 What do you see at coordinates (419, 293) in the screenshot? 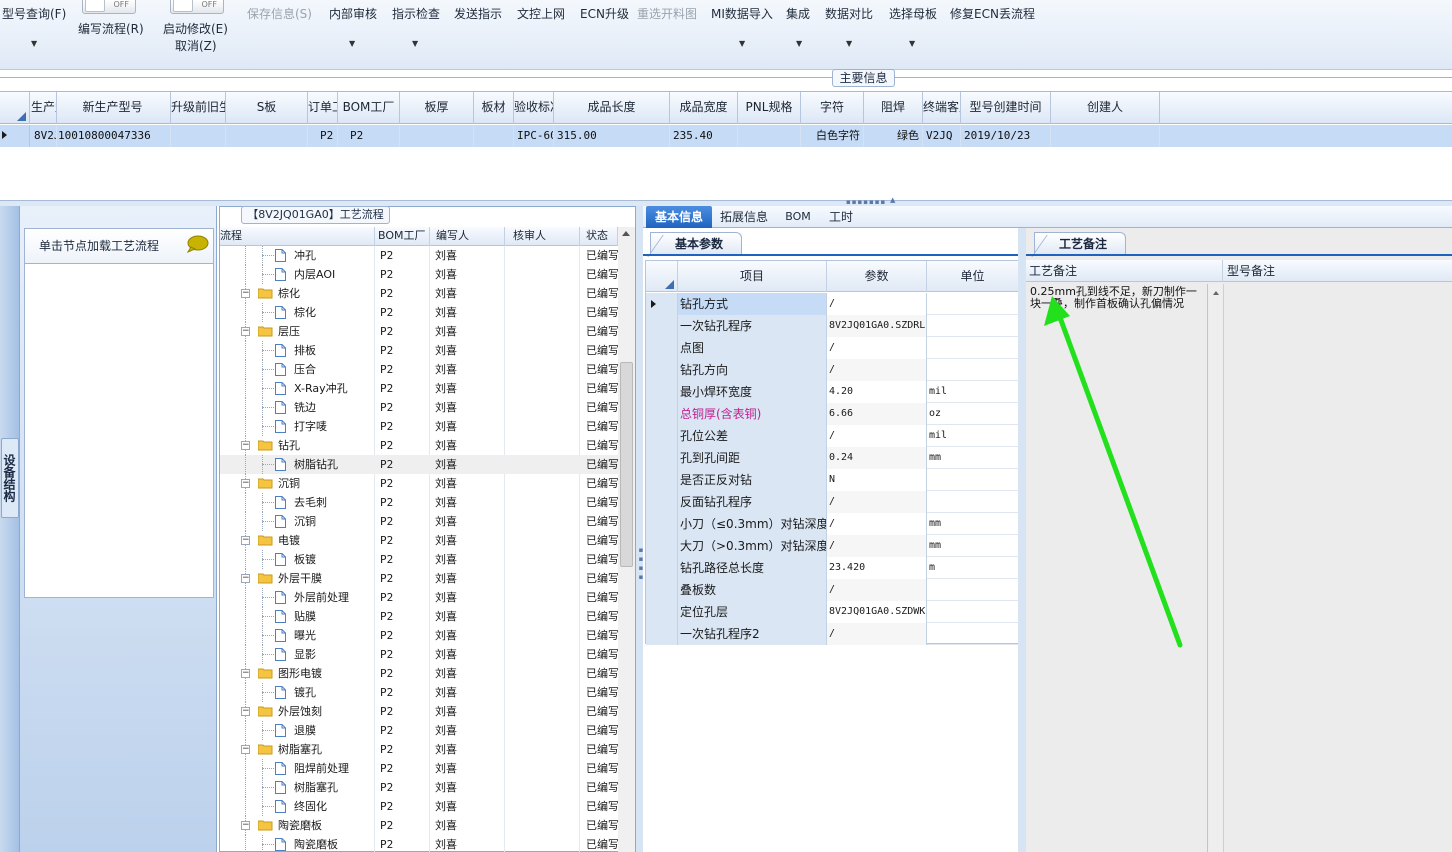
I see `tree-node: − 棕化 P2 刘喜 已编写` at bounding box center [419, 293].